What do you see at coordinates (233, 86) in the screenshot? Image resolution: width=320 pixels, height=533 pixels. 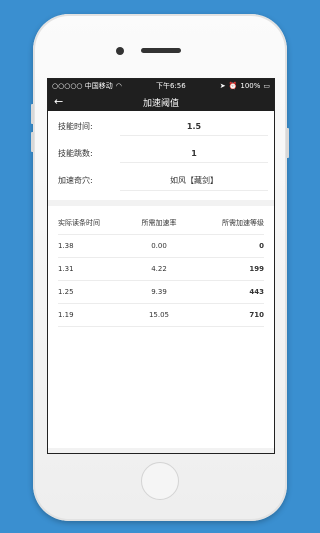 I see `alarm-icon: ⏰` at bounding box center [233, 86].